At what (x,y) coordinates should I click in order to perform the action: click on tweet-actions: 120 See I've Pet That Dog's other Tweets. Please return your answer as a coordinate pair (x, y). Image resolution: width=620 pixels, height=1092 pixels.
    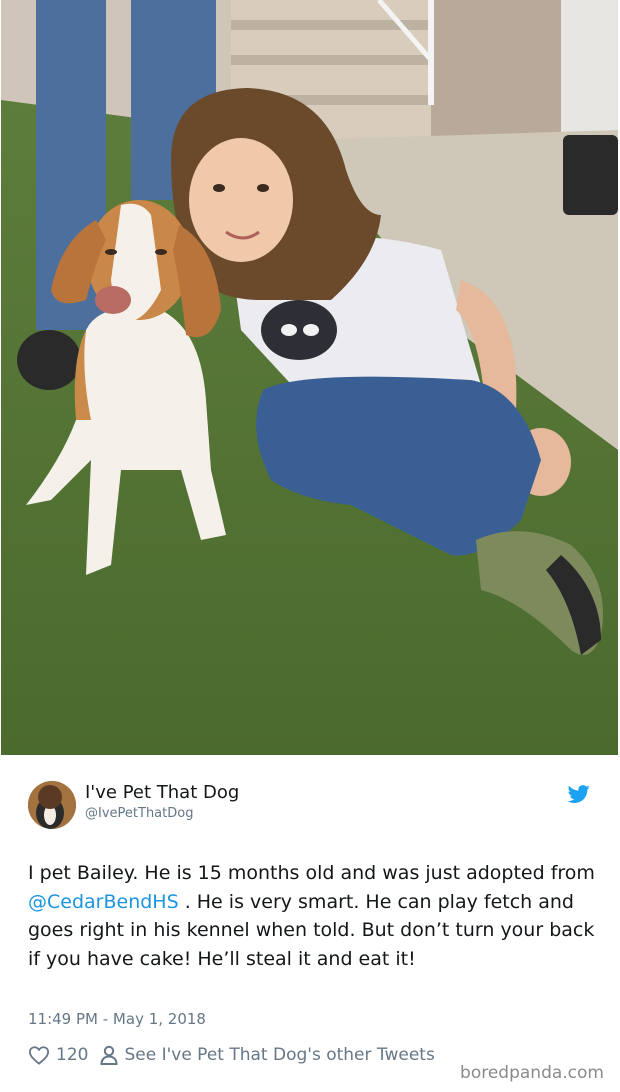
    Looking at the image, I should click on (231, 1055).